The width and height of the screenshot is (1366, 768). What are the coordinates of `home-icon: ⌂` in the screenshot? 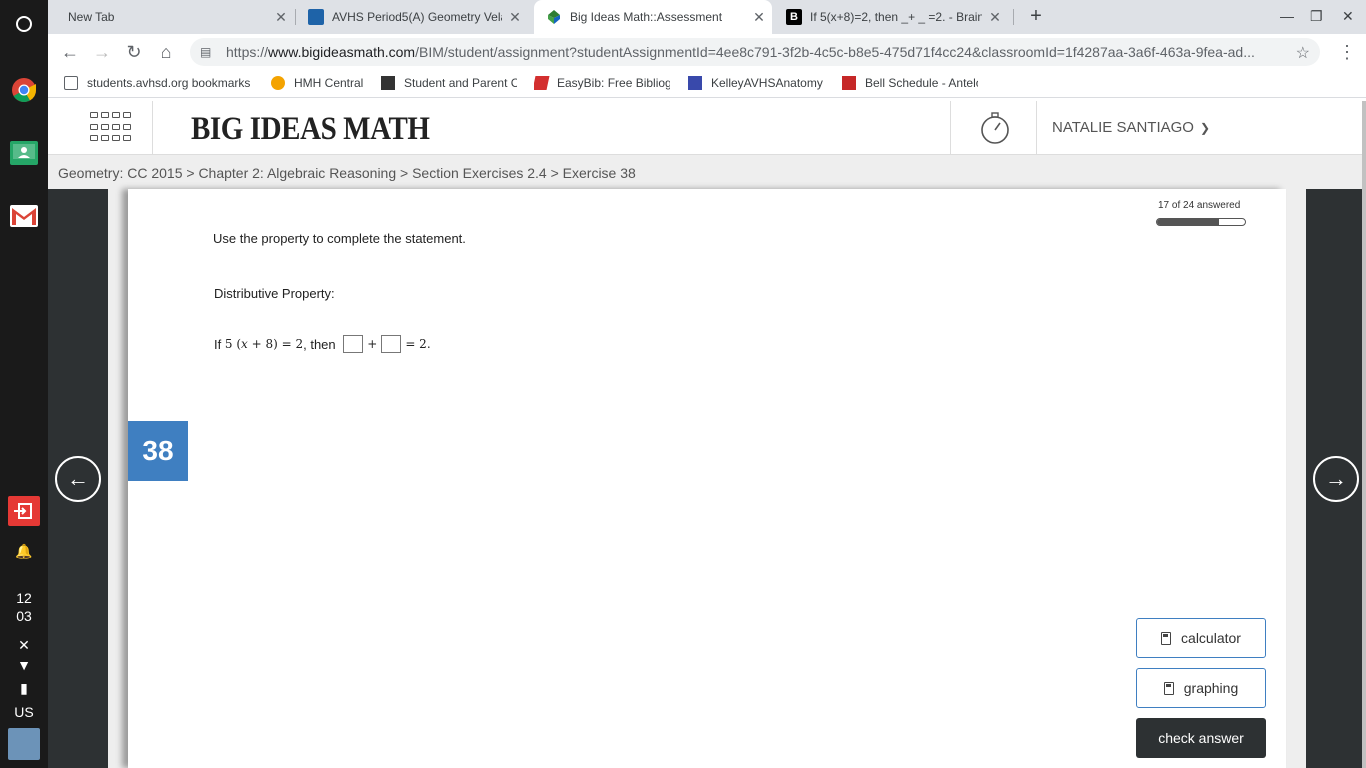 It's located at (166, 52).